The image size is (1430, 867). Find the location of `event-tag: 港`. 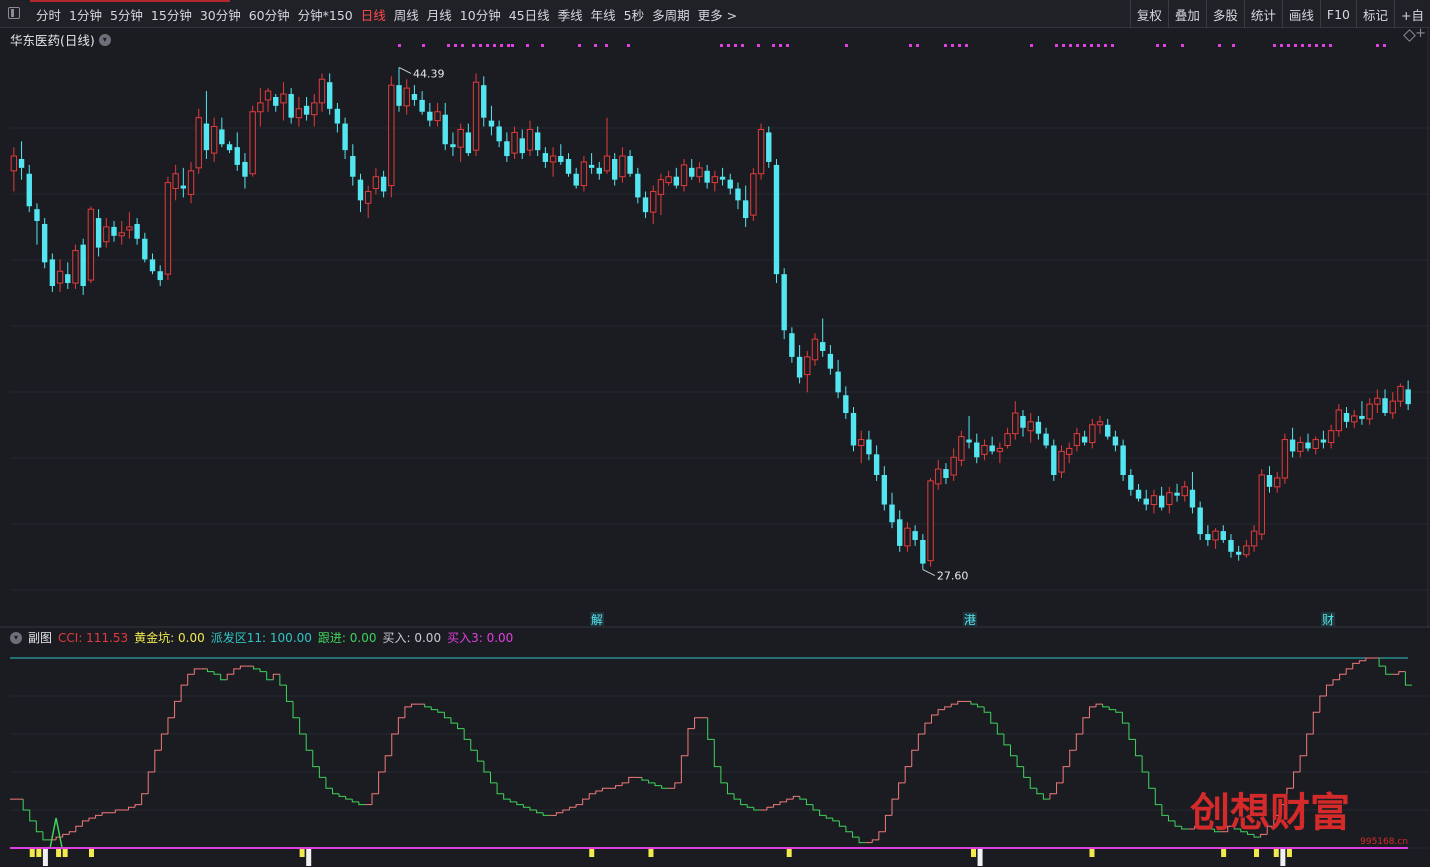

event-tag: 港 is located at coordinates (970, 620).